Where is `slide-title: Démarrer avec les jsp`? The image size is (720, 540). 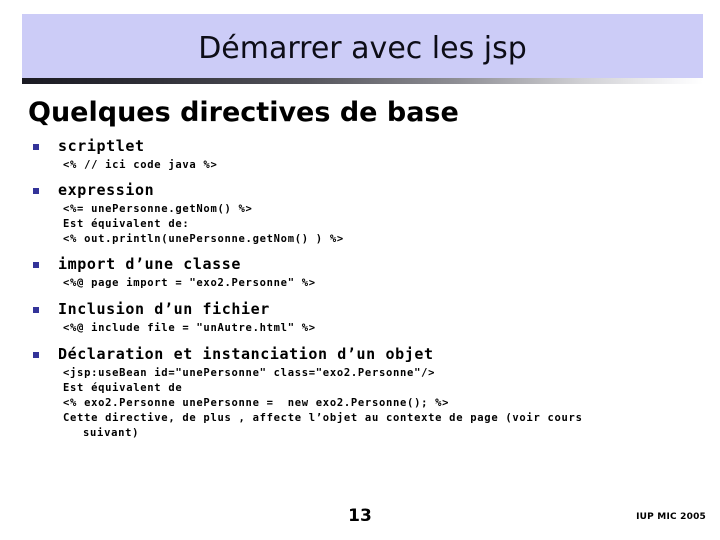 slide-title: Démarrer avec les jsp is located at coordinates (362, 48).